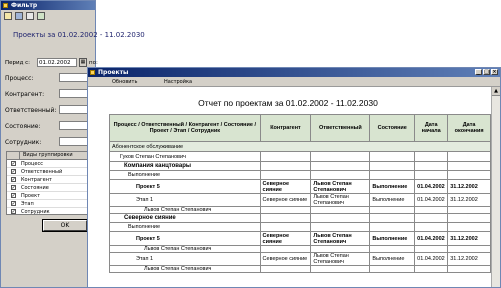  What do you see at coordinates (300, 218) in the screenshot?
I see `table-row: Северное сияние` at bounding box center [300, 218].